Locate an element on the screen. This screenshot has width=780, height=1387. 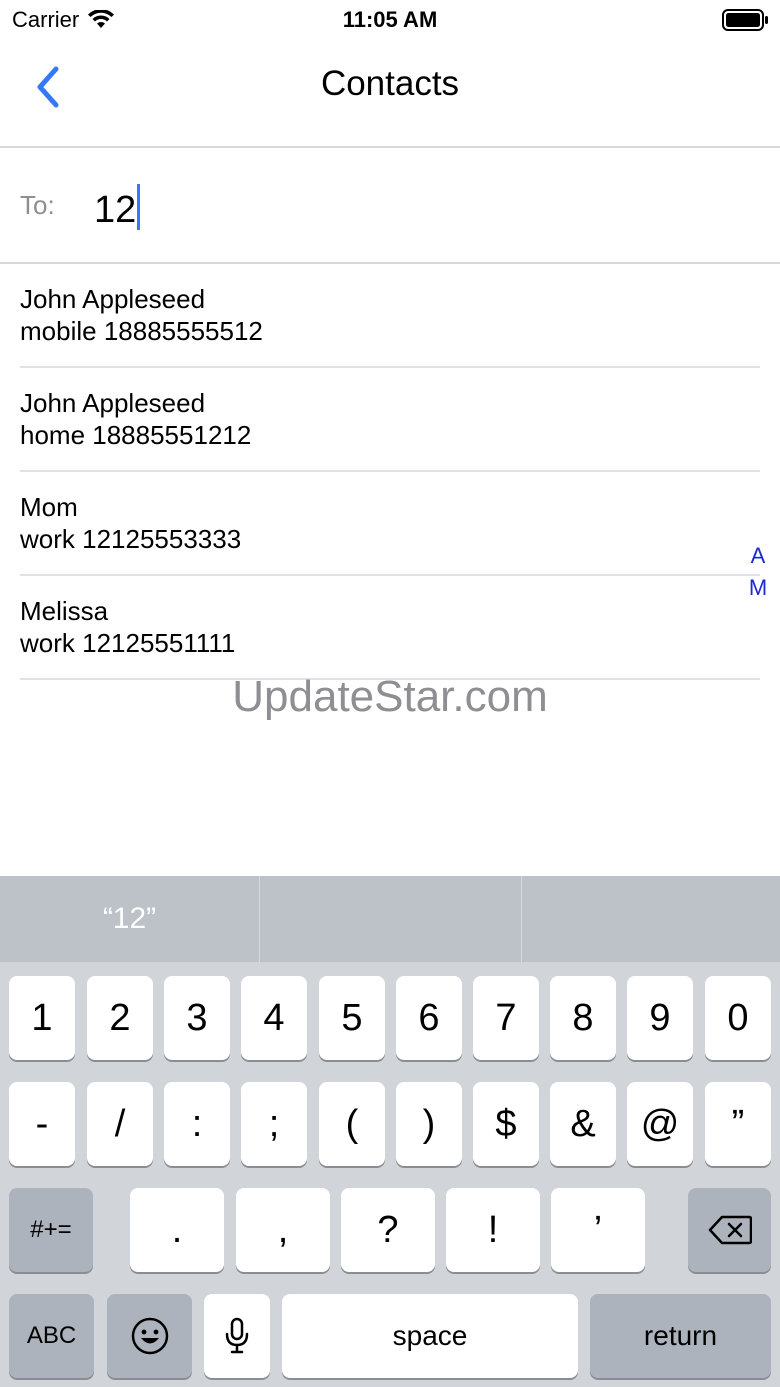
status-time: 11:05 AM is located at coordinates (390, 19).